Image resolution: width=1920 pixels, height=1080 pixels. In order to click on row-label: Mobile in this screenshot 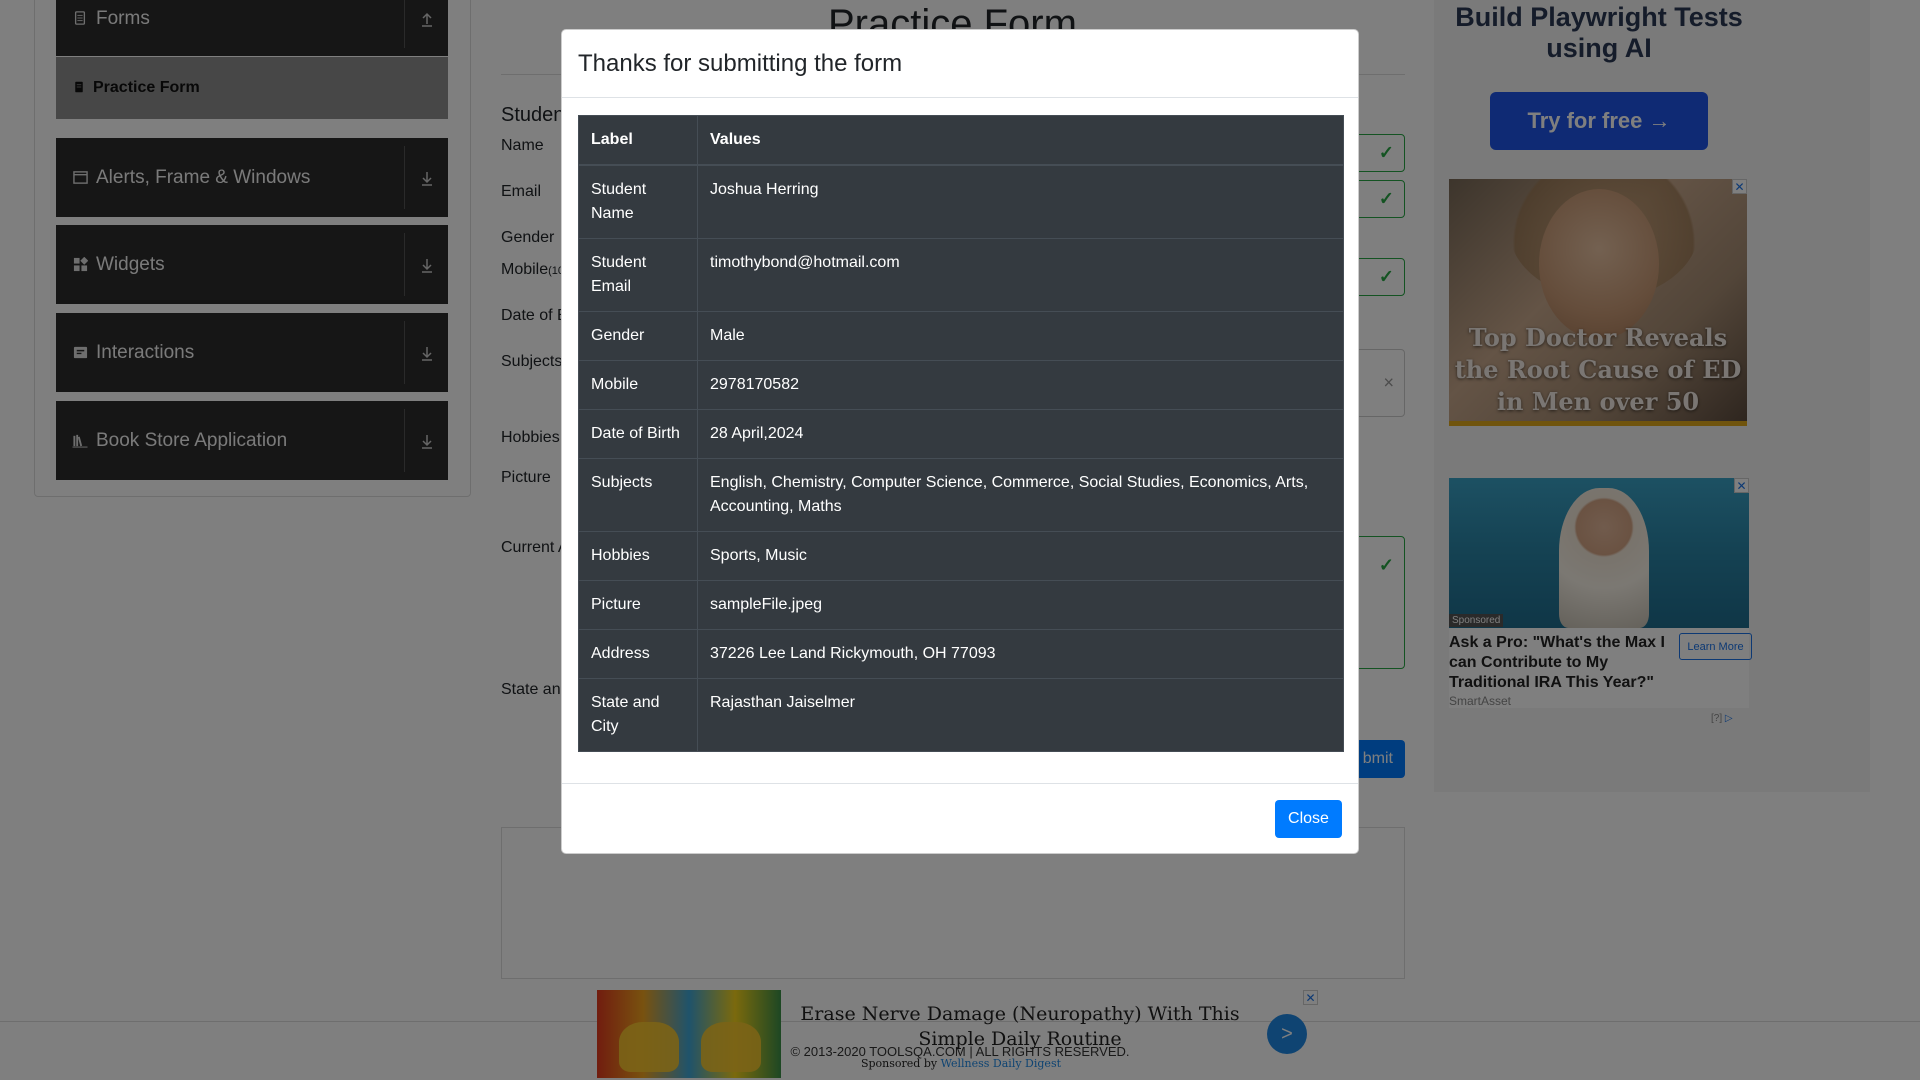, I will do `click(638, 385)`.